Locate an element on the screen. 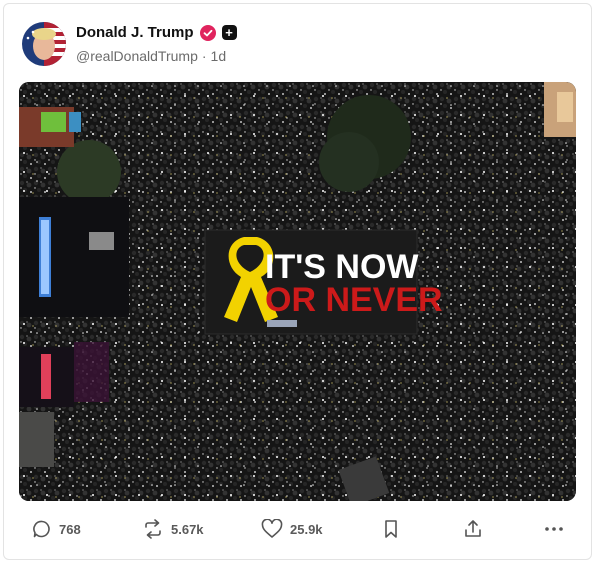 Image resolution: width=597 pixels, height=565 pixels. share-button is located at coordinates (473, 529).